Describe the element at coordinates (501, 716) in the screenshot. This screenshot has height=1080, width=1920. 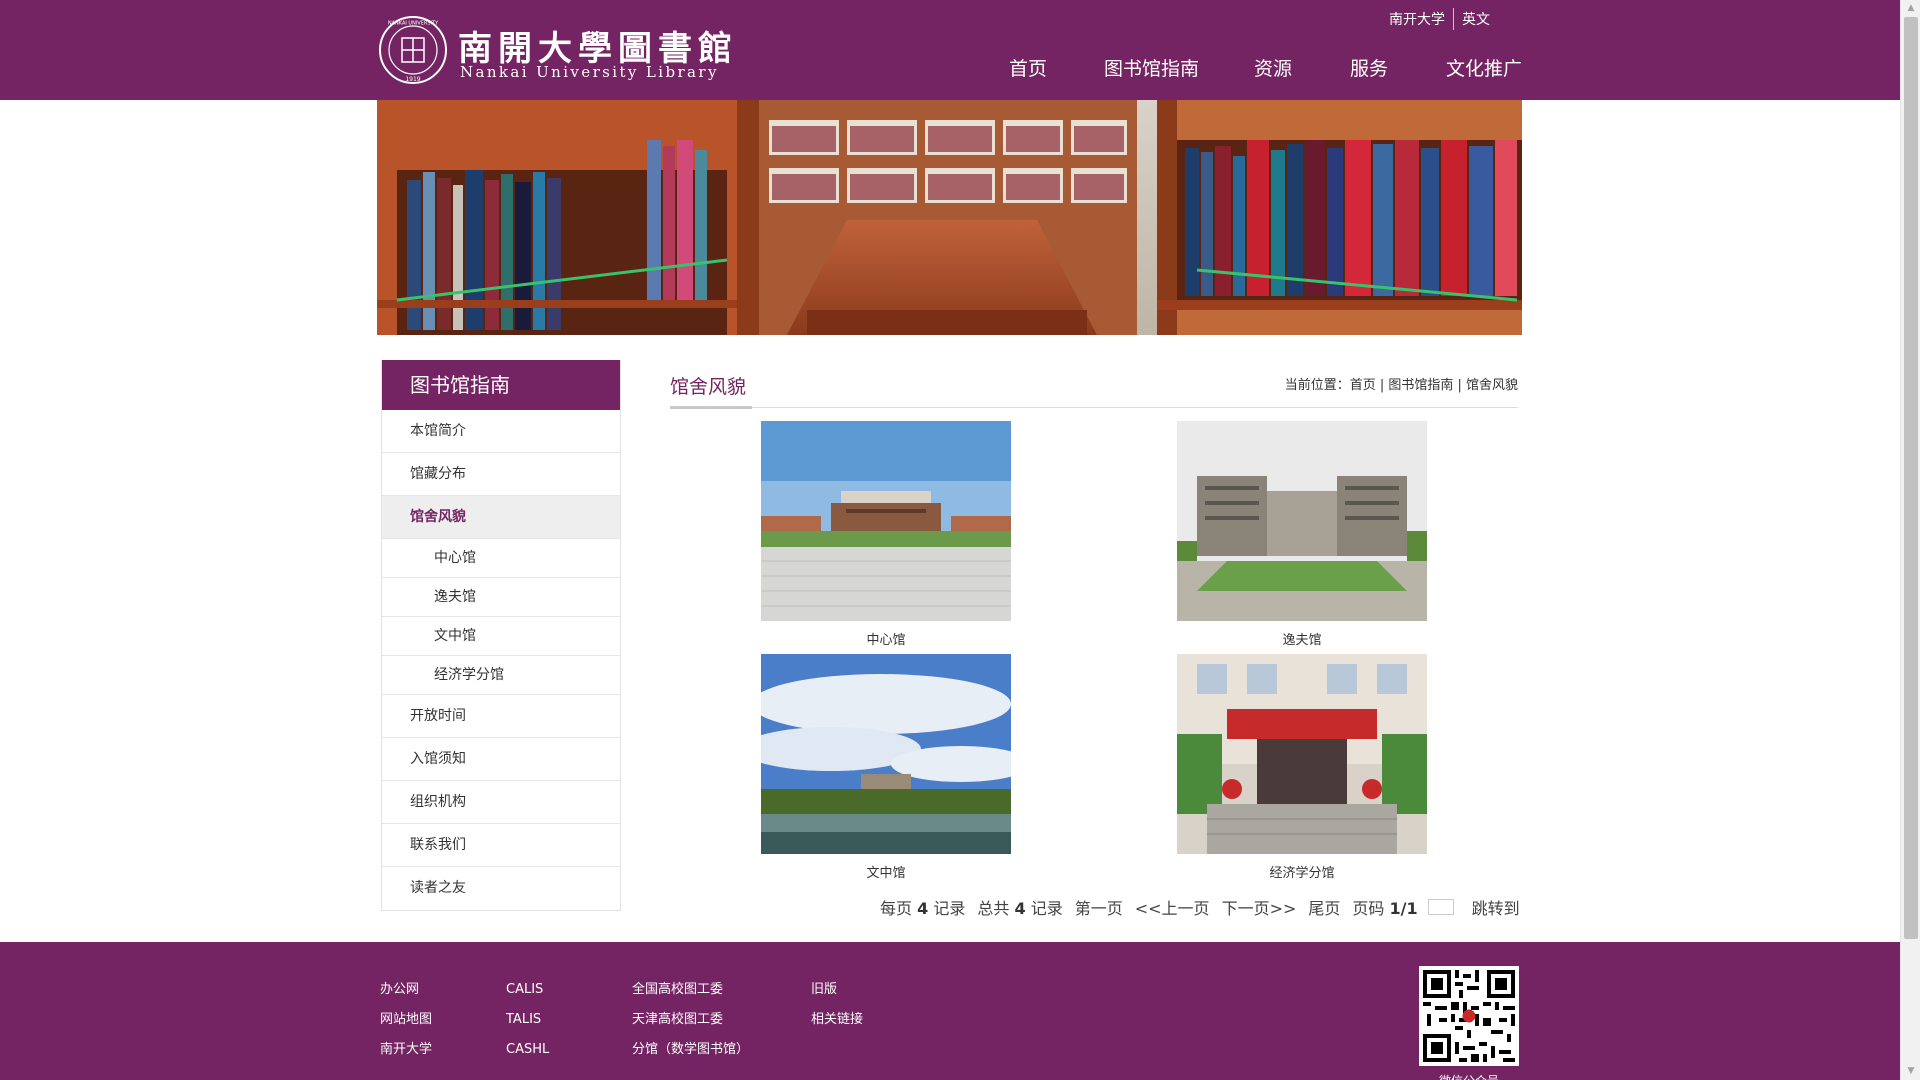
I see `sidebar-item-opening-hours: 开放时间` at that location.